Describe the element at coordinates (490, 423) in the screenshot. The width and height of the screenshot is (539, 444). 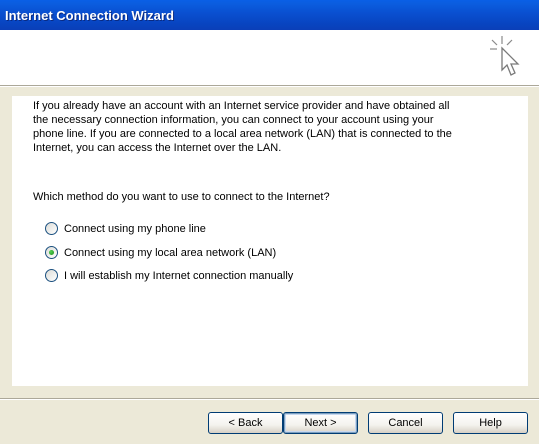
I see `help-button: Help` at that location.